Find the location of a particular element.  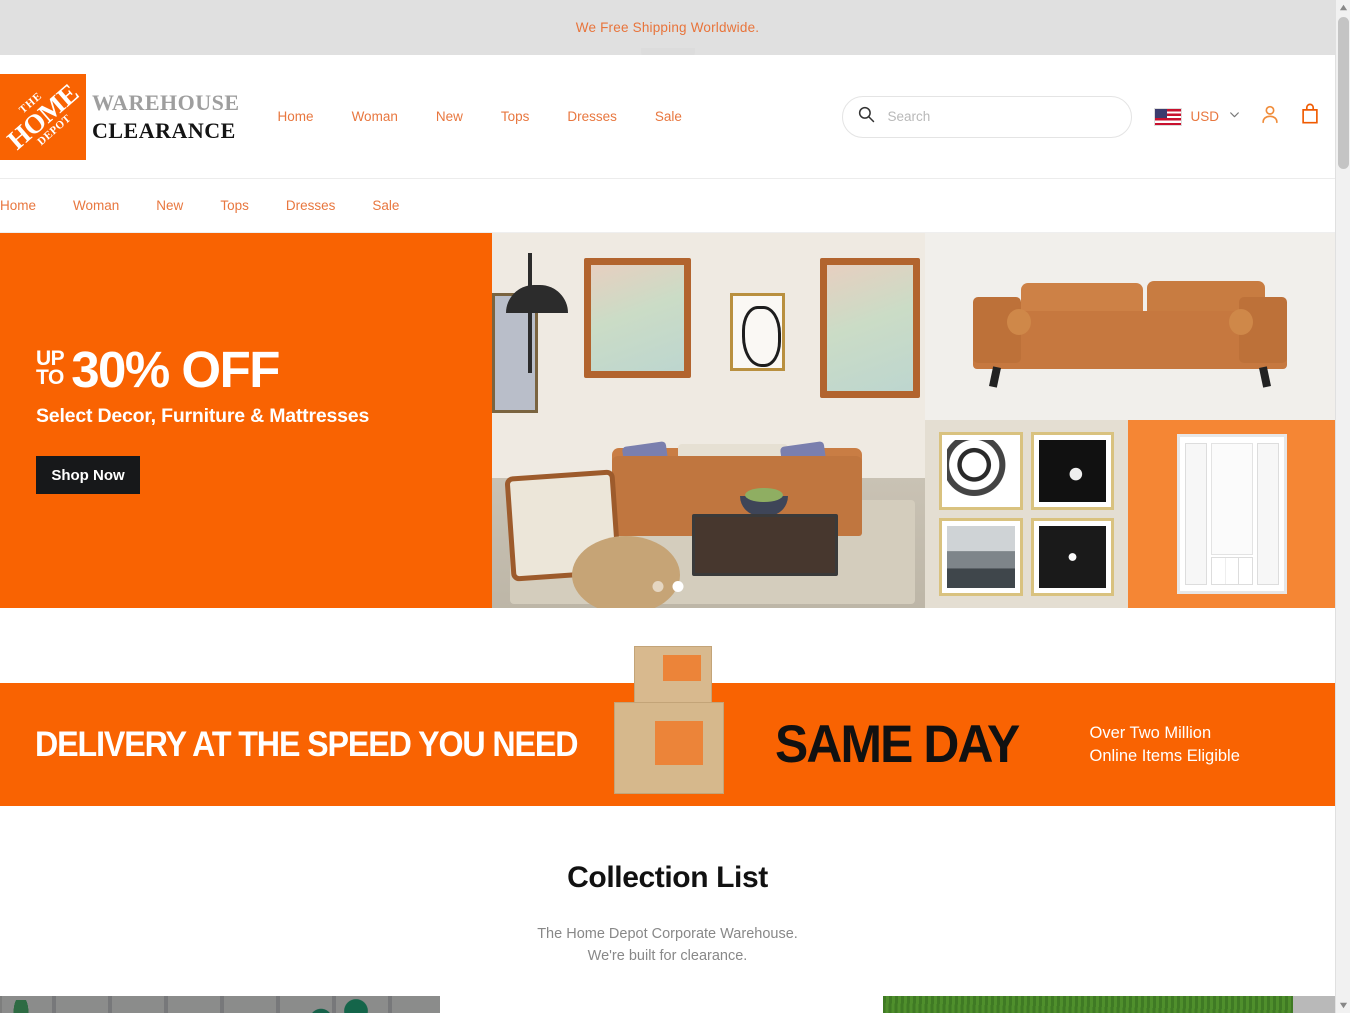

header-actions: USD is located at coordinates (1081, 116).